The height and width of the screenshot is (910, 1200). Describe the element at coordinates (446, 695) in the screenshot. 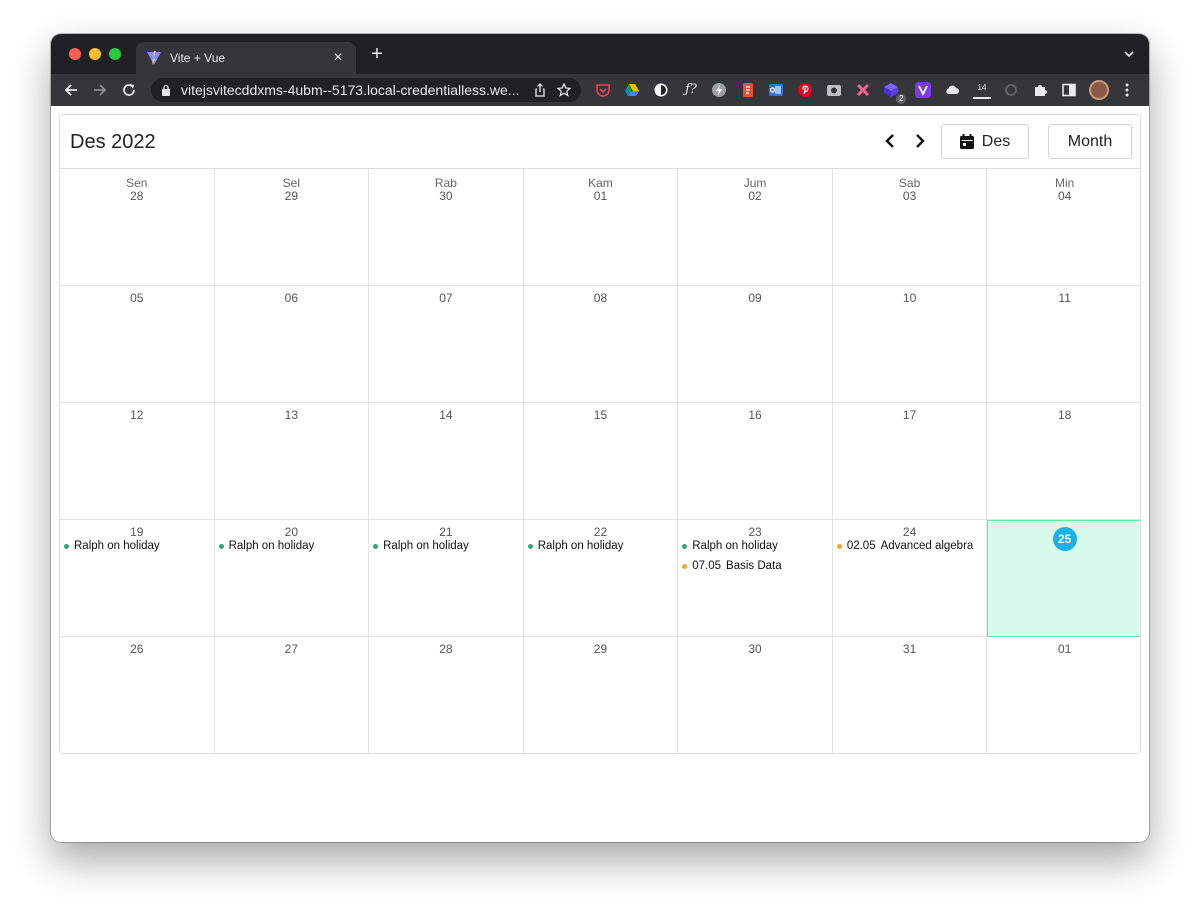

I see `day-cell: 28` at that location.